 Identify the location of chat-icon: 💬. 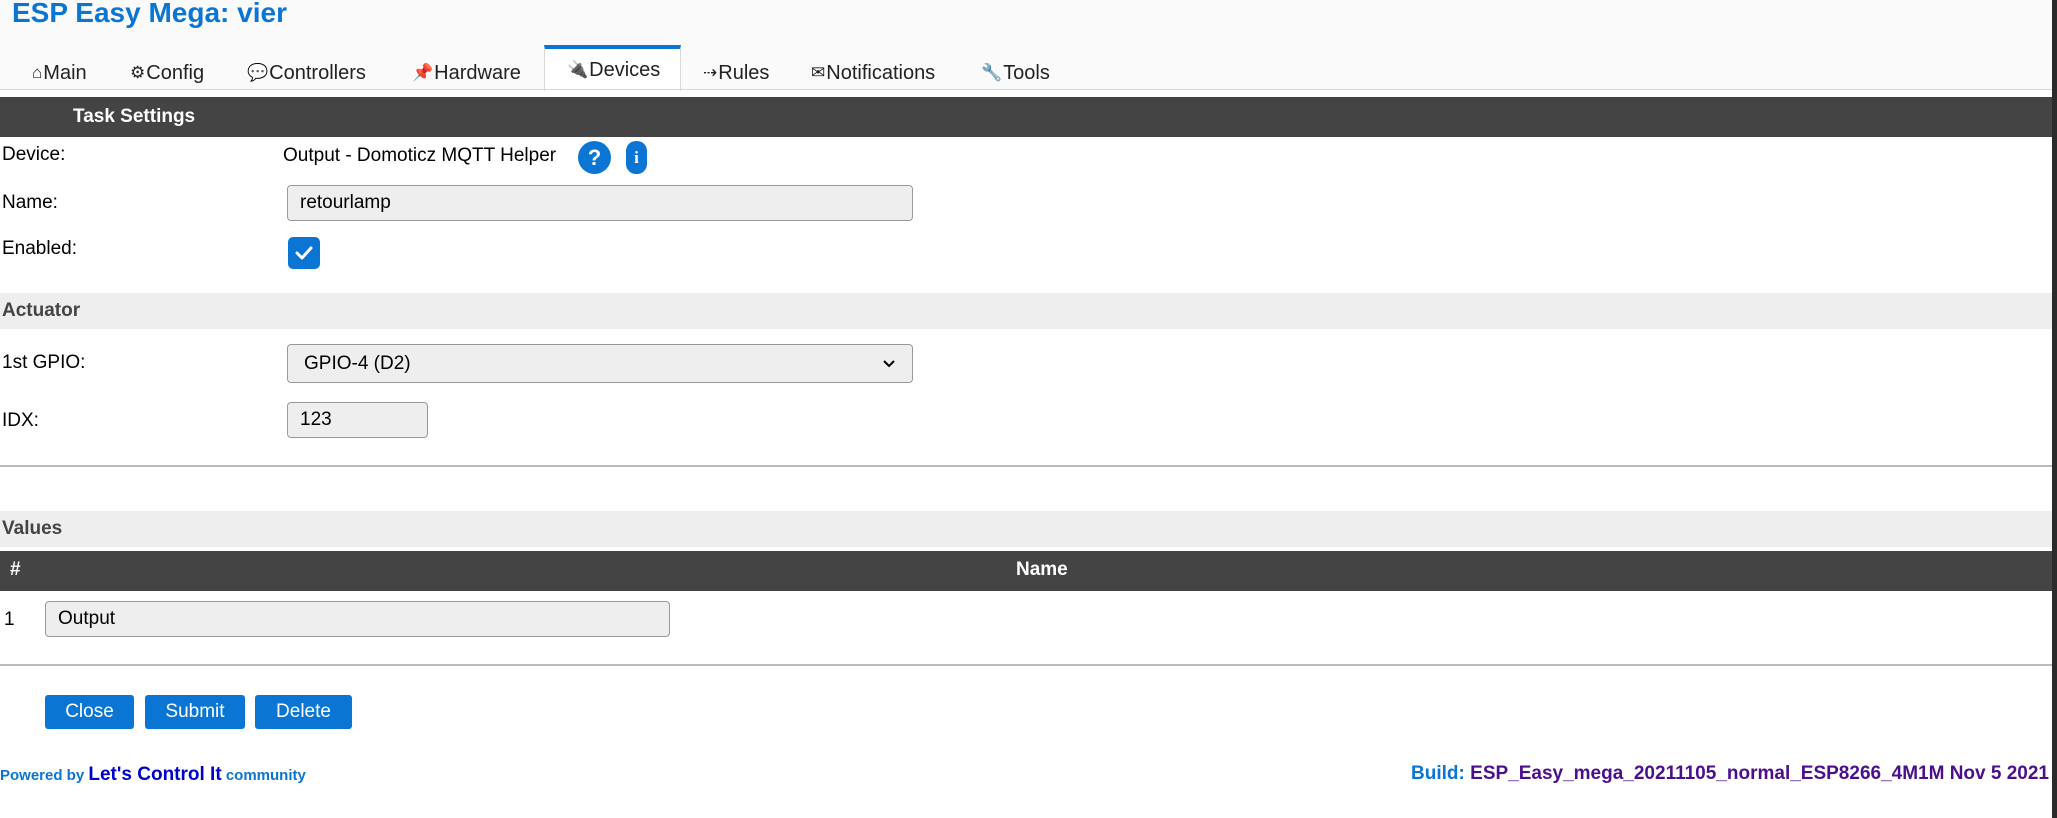
(258, 72).